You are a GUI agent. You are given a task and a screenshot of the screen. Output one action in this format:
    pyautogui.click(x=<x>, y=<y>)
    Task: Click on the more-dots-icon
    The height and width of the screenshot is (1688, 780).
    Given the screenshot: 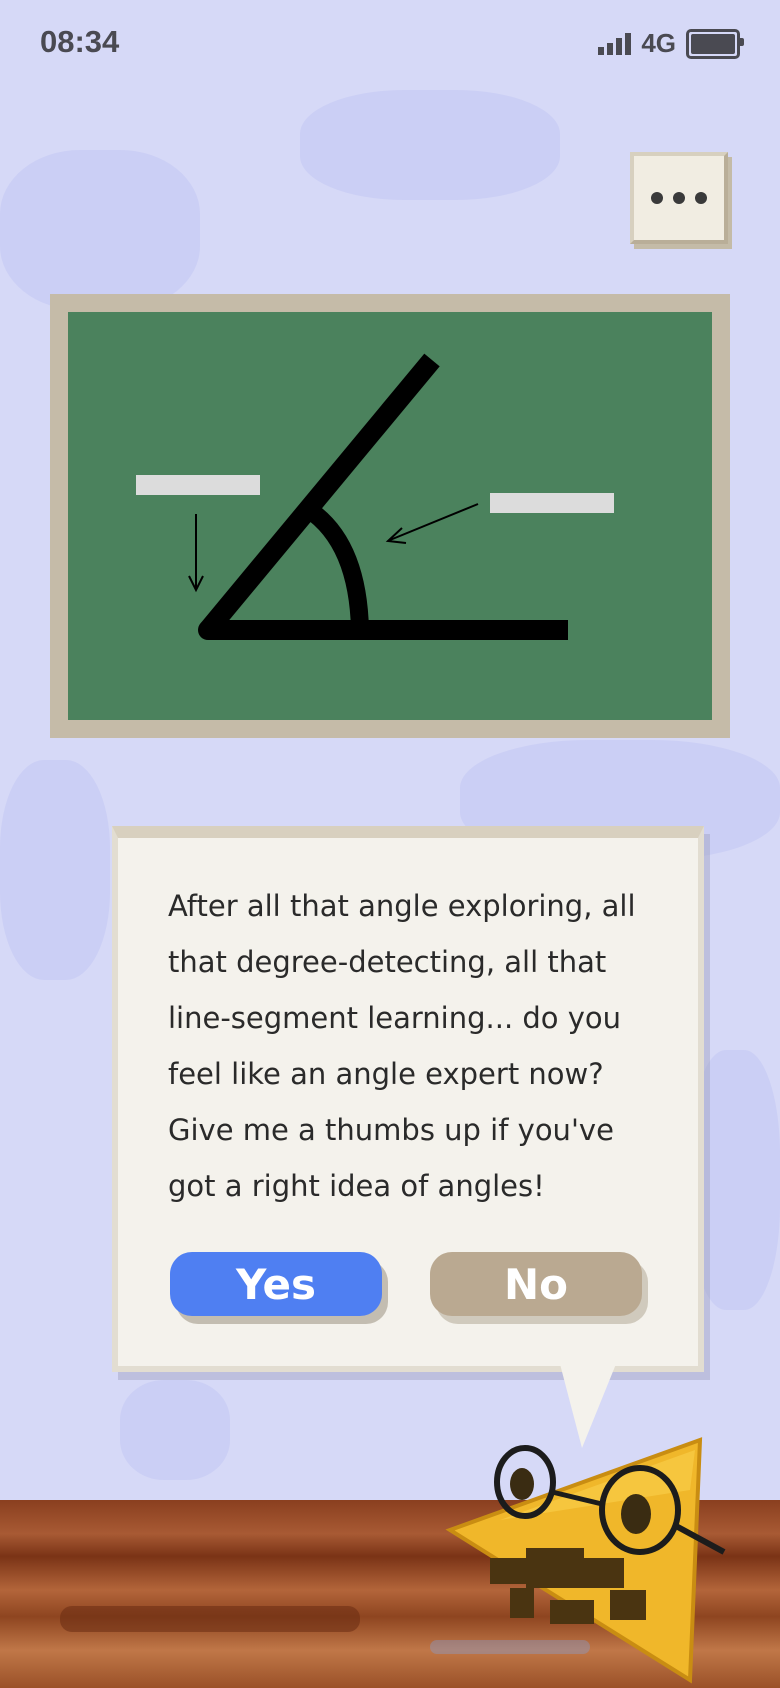 What is the action you would take?
    pyautogui.click(x=679, y=198)
    